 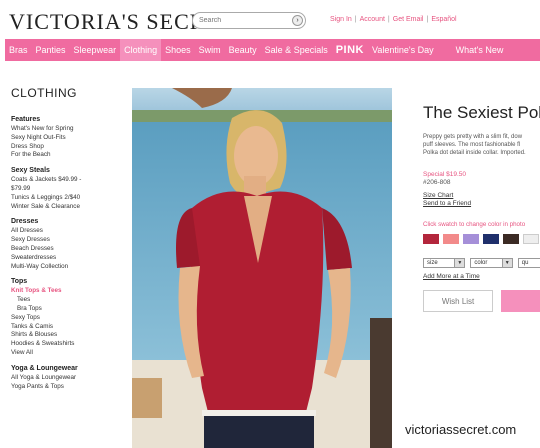 I want to click on swatch-instruction: Click swatch to change color in photo, so click(x=474, y=224).